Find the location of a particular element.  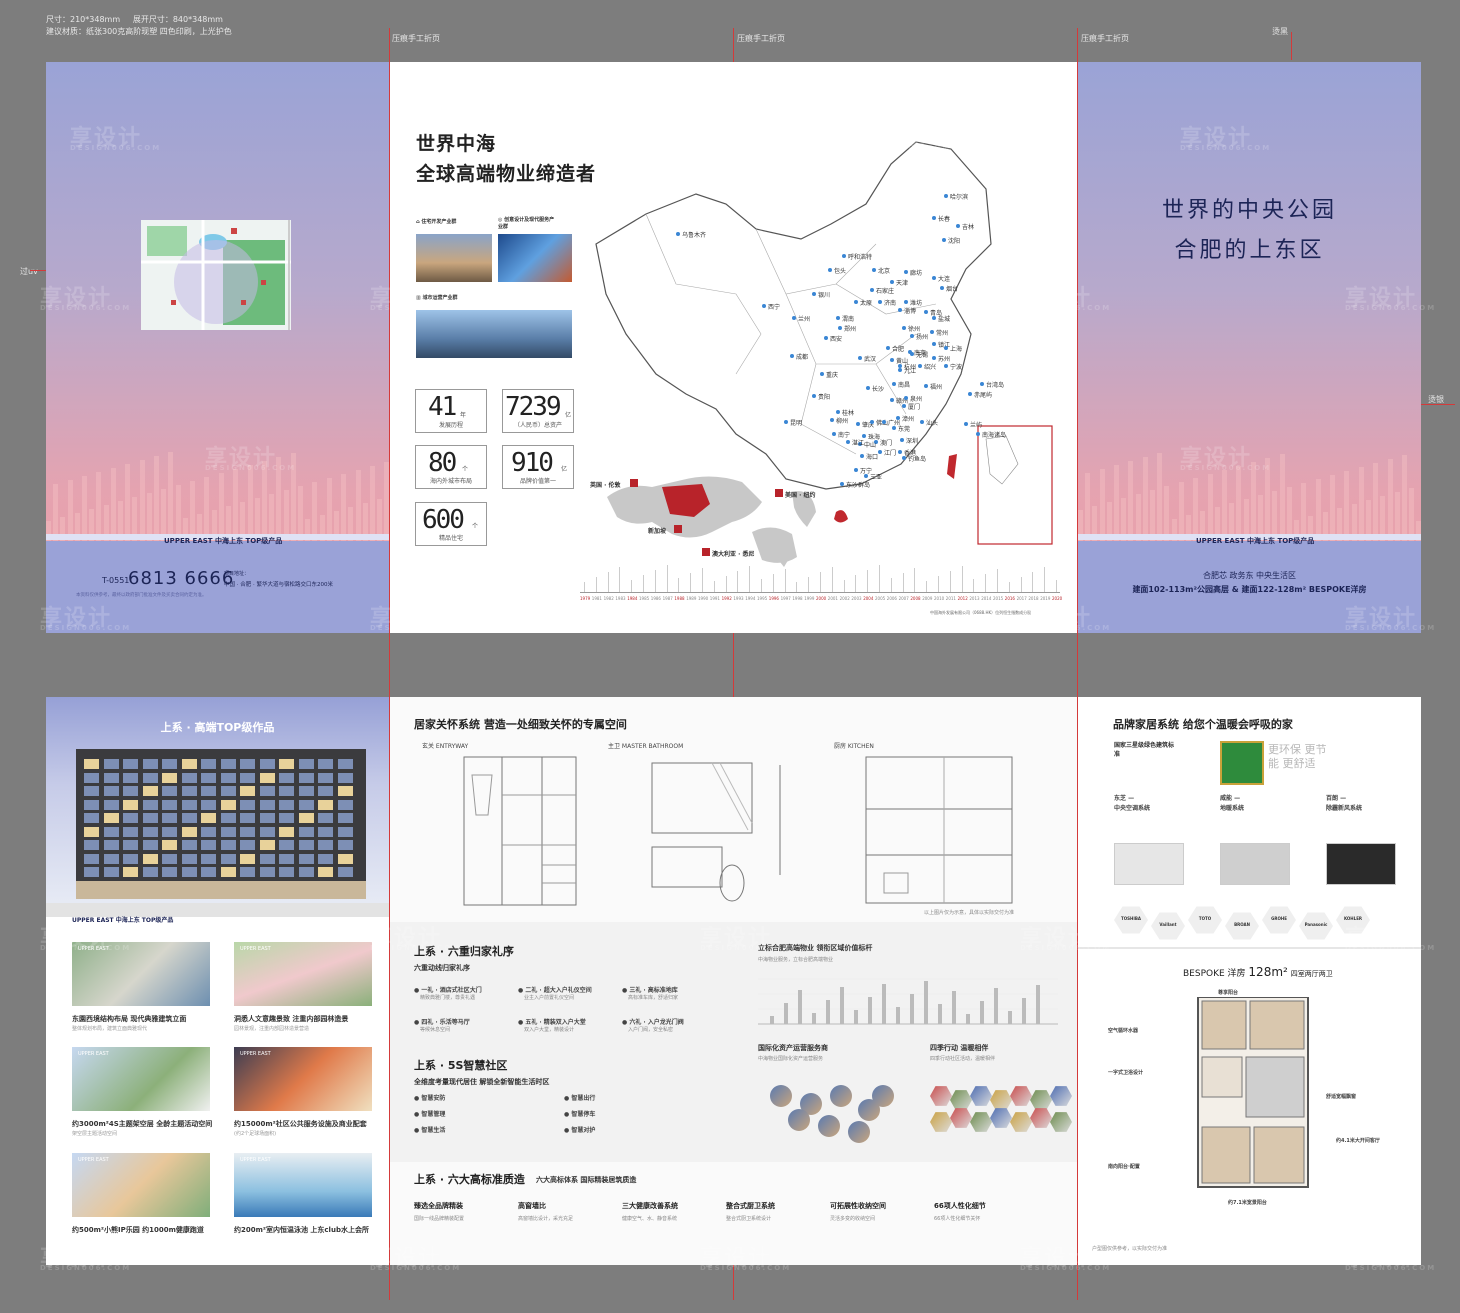

brand-logo: GROHE is located at coordinates (1279, 920).